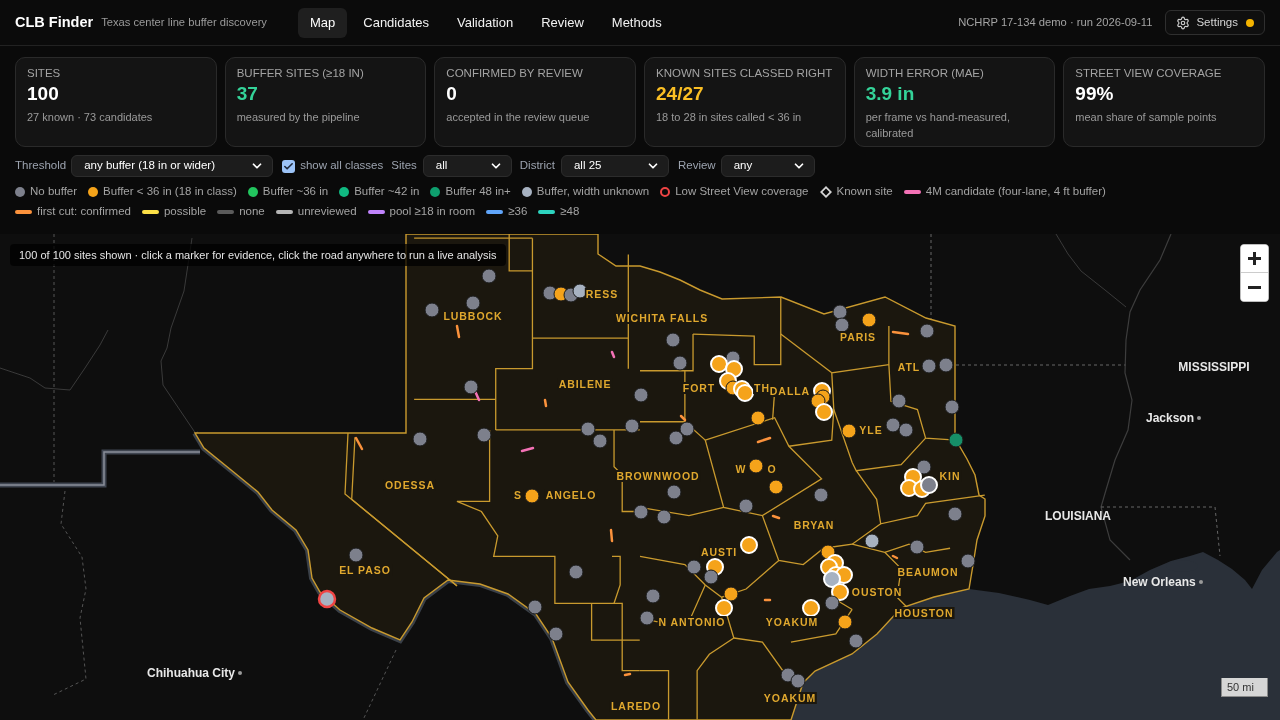 This screenshot has width=1280, height=720. What do you see at coordinates (772, 469) in the screenshot?
I see `district-label: O` at bounding box center [772, 469].